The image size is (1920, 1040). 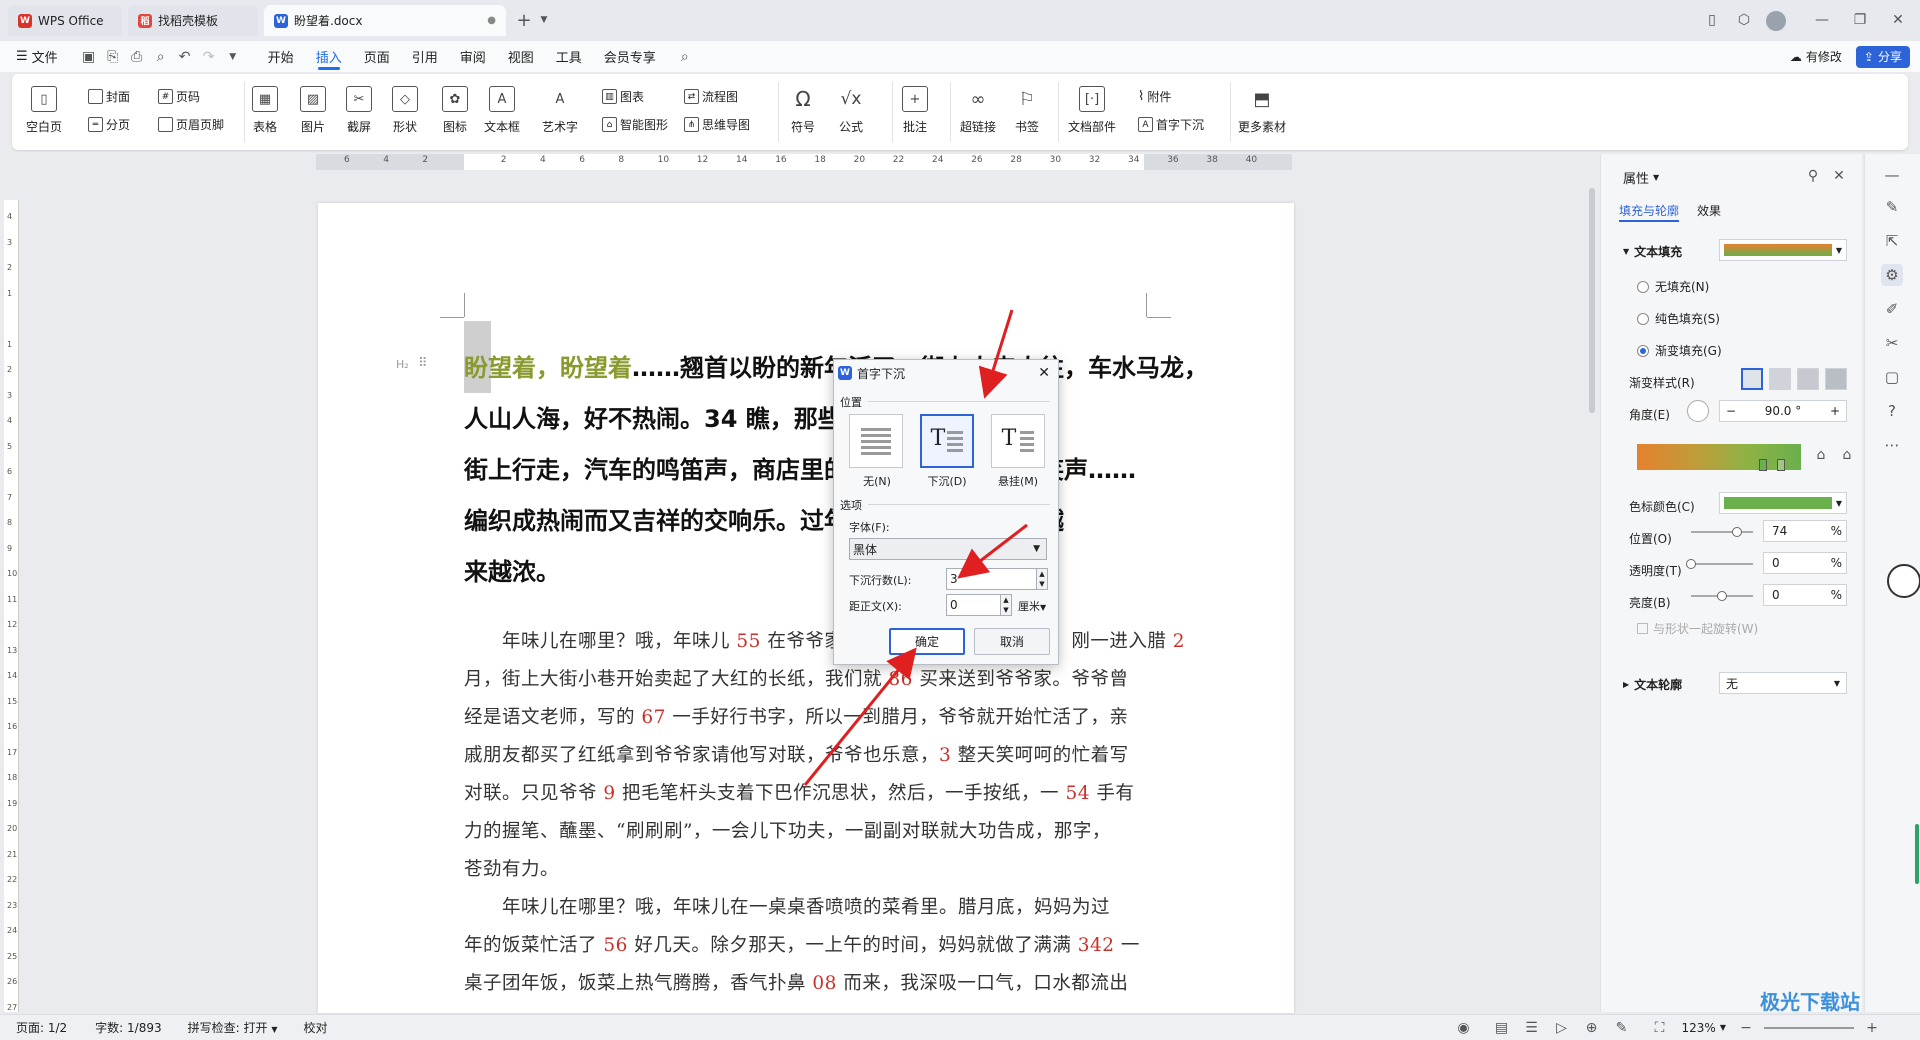 What do you see at coordinates (1731, 411) in the screenshot?
I see `minus-icon: −` at bounding box center [1731, 411].